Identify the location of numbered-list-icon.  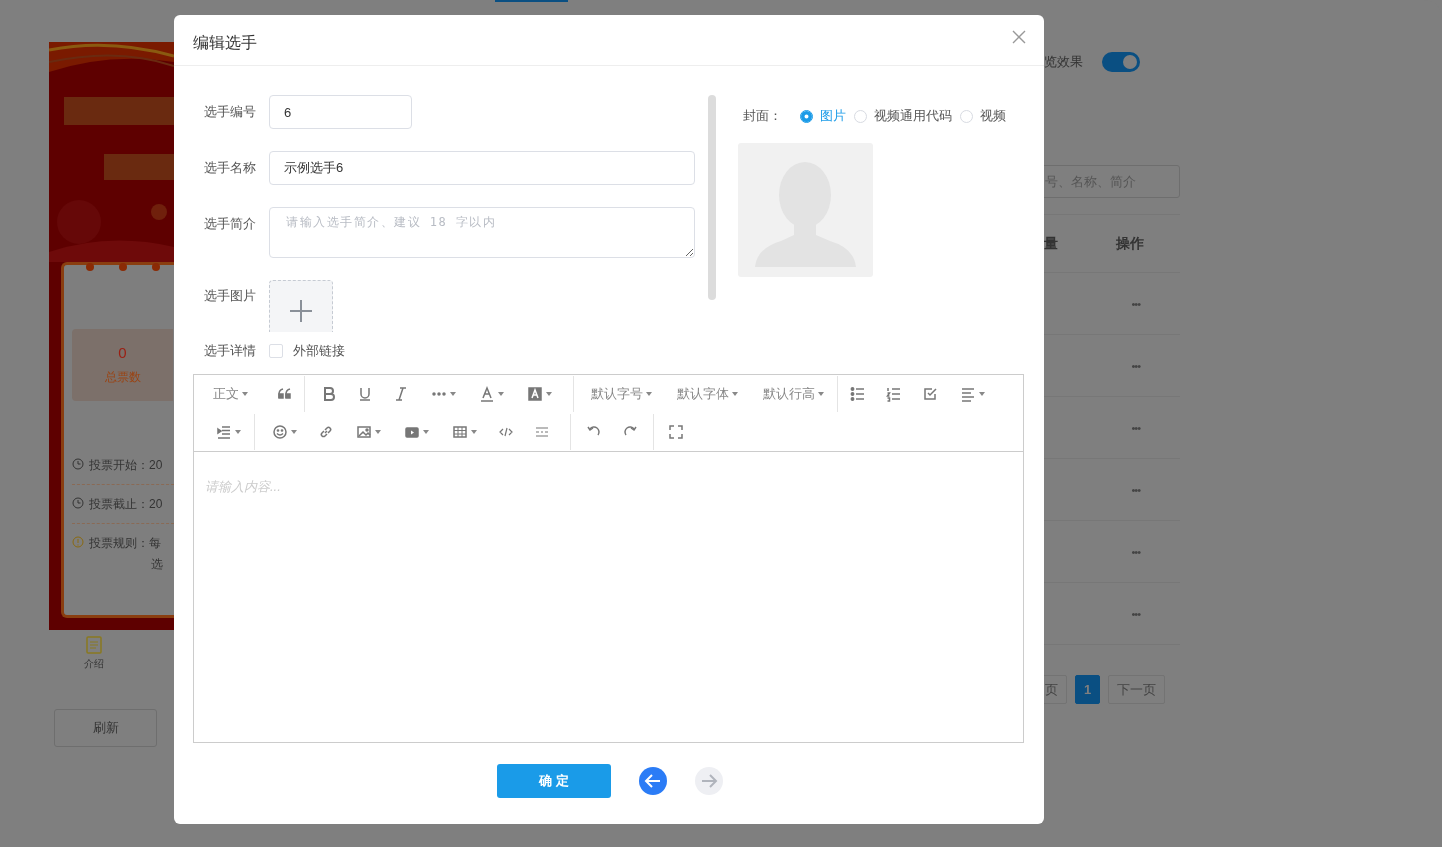
(894, 394).